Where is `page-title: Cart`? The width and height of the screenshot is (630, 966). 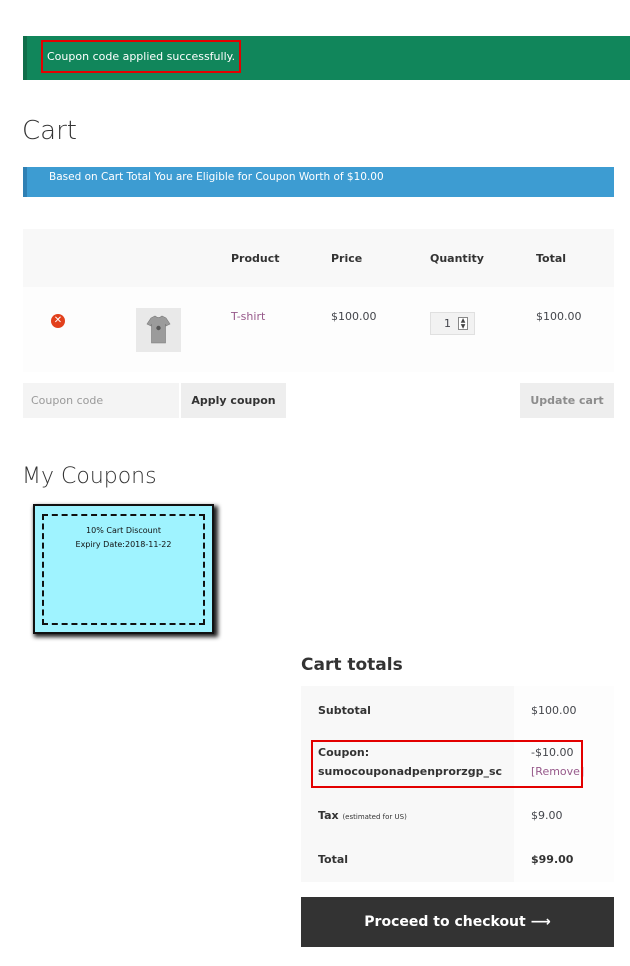
page-title: Cart is located at coordinates (49, 131).